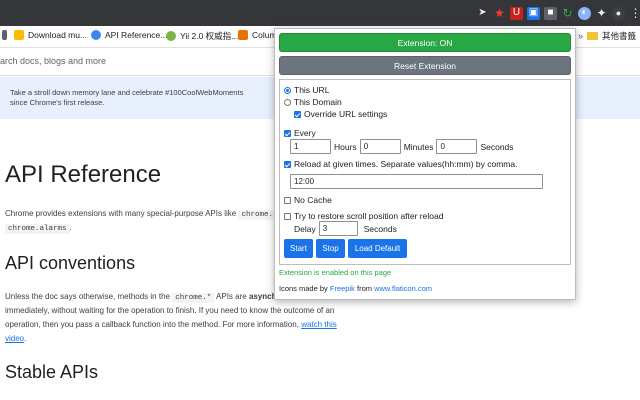 This screenshot has width=640, height=400. Describe the element at coordinates (402, 146) in the screenshot. I see `interval-row: 1 Hours 0 Minutes 0 Seconds` at that location.